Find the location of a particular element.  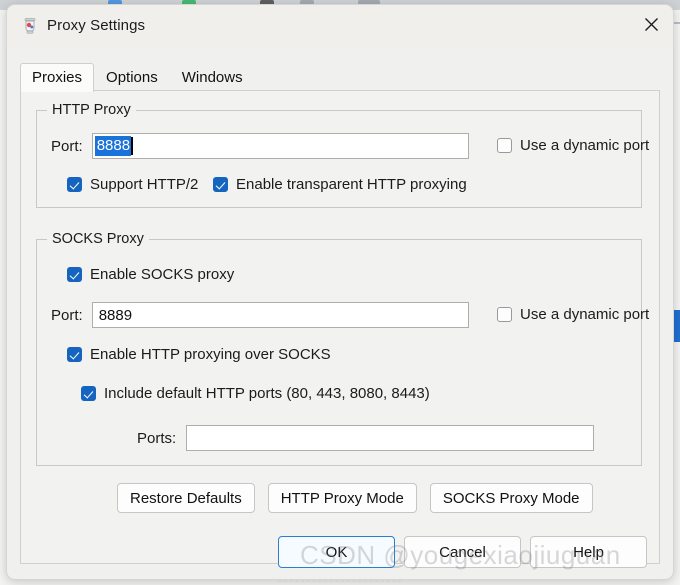

socks-port-value: 8889 is located at coordinates (115, 315).